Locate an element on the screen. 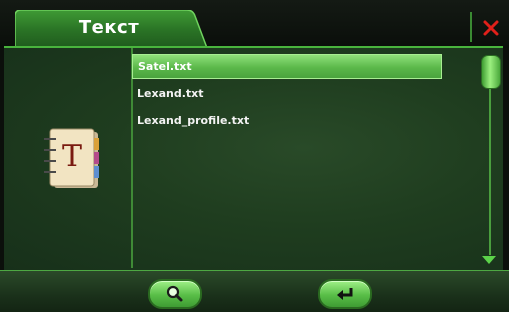 The image size is (509, 312). search-button is located at coordinates (175, 294).